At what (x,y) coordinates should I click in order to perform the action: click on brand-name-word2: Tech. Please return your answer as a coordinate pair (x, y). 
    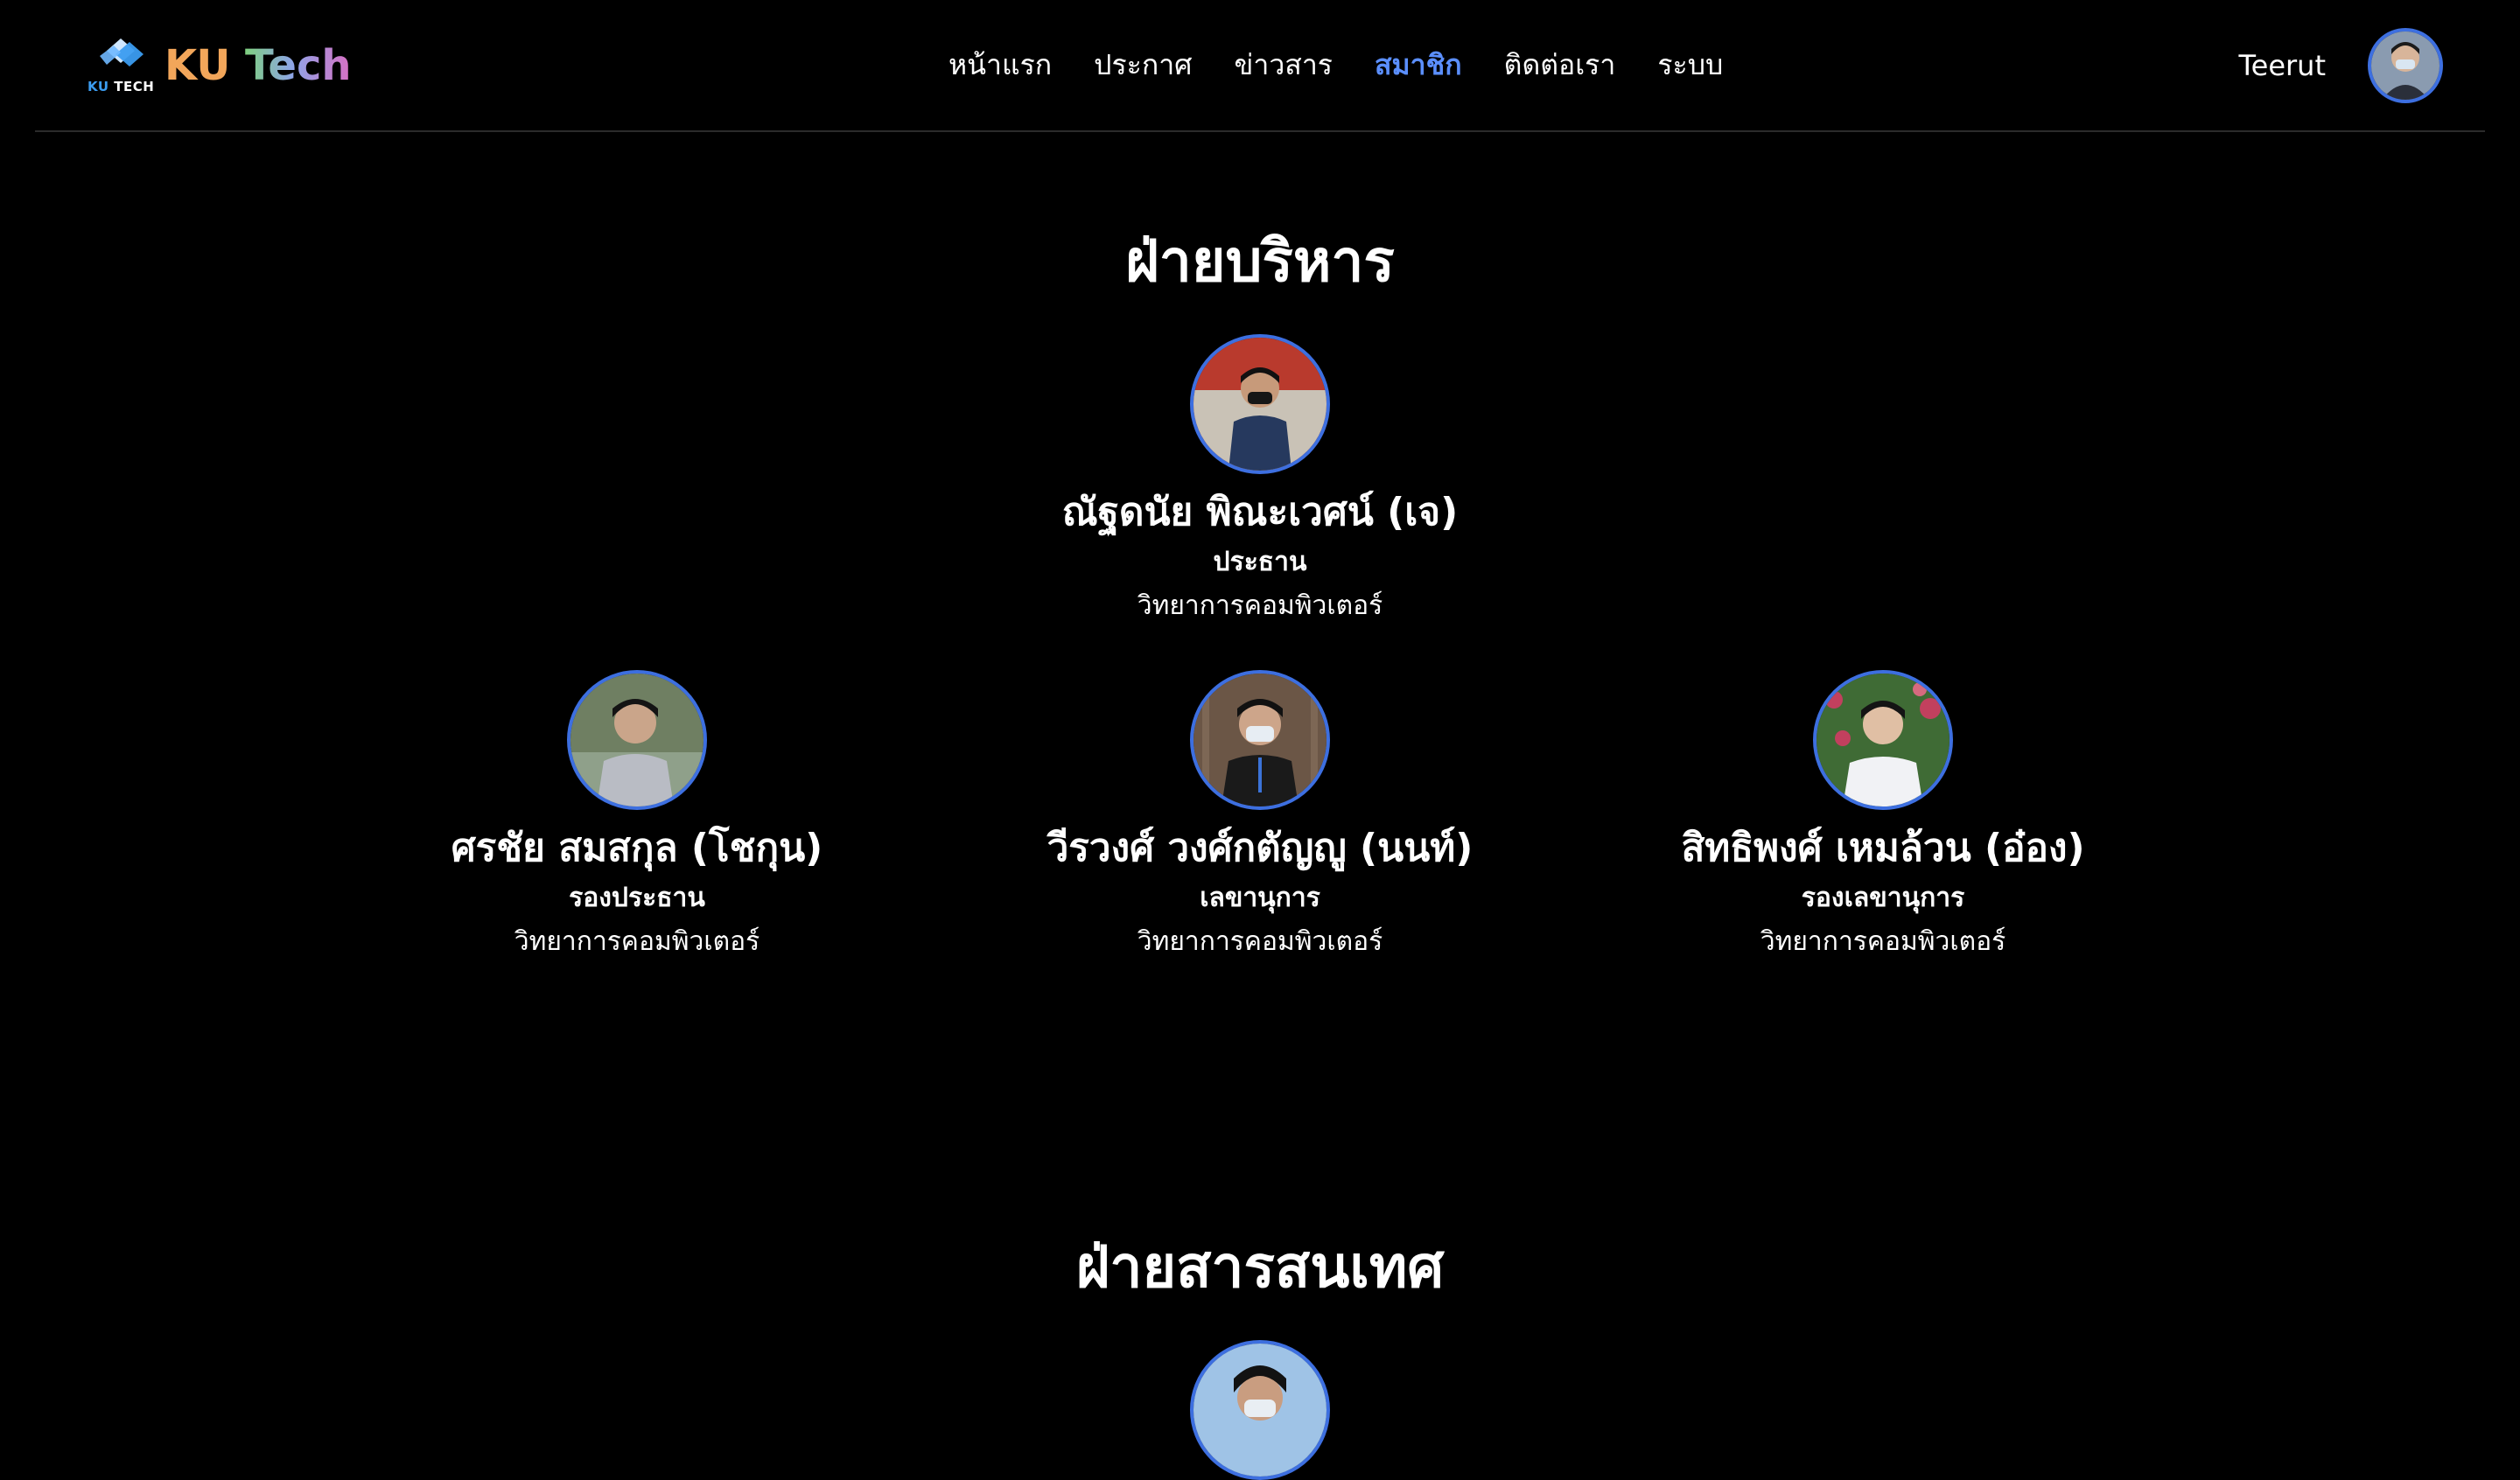
    Looking at the image, I should click on (298, 66).